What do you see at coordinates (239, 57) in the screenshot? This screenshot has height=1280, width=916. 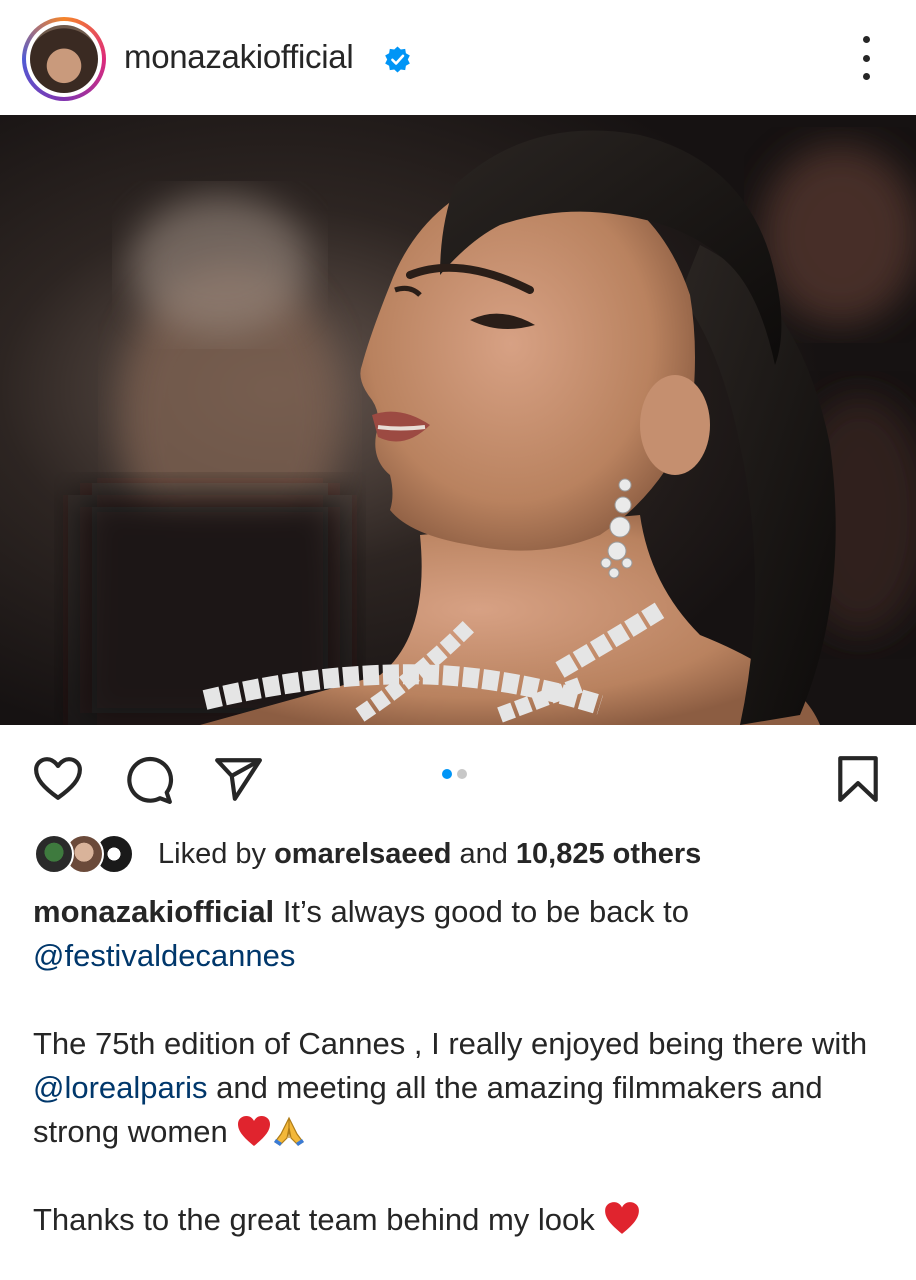 I see `post-username: monazakiofficial` at bounding box center [239, 57].